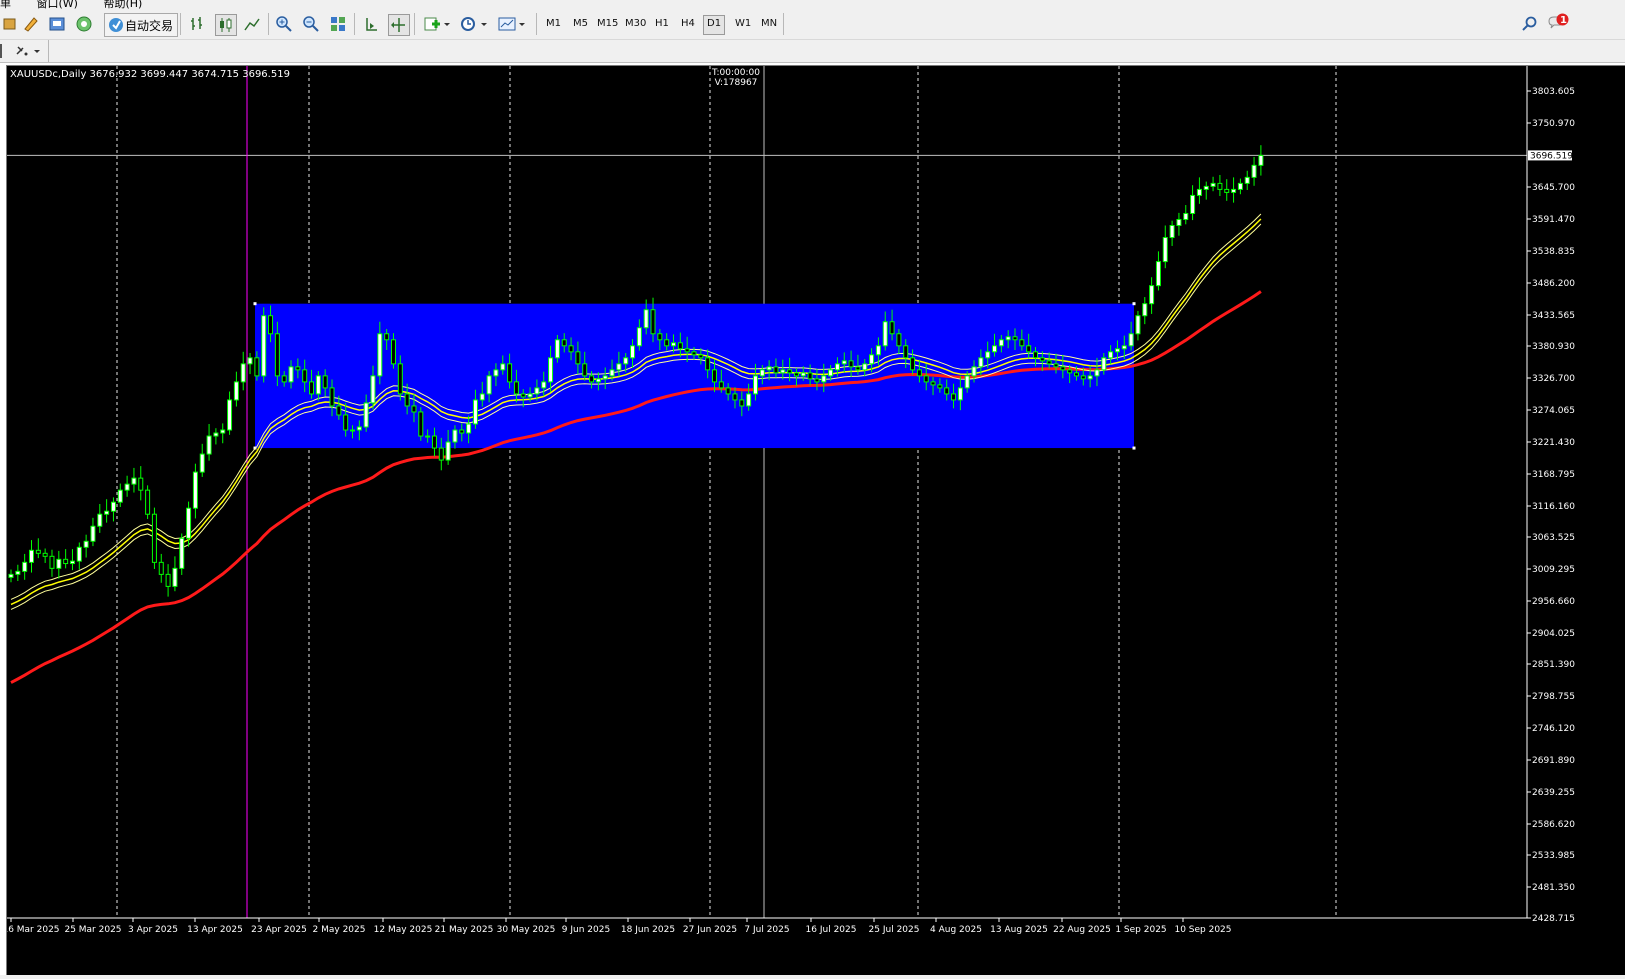 The height and width of the screenshot is (979, 1625). What do you see at coordinates (122, 4) in the screenshot?
I see `menu-item-help: 帮助(H)` at bounding box center [122, 4].